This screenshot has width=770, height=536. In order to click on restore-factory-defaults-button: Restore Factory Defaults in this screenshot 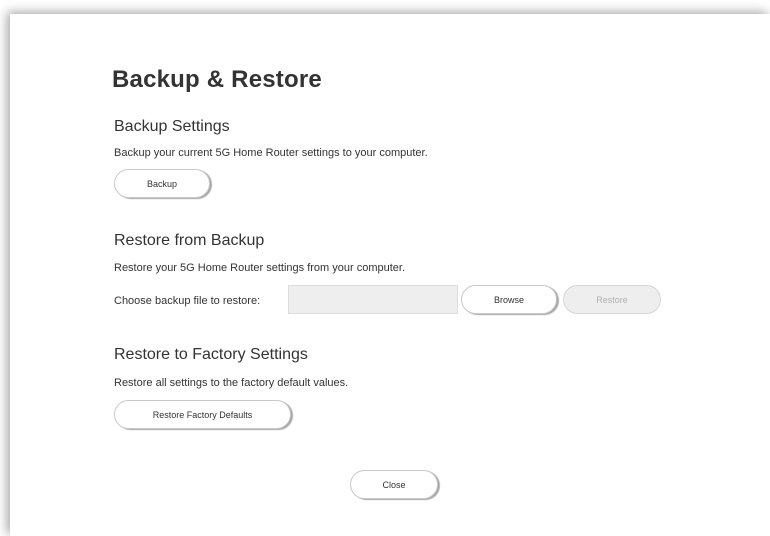, I will do `click(202, 414)`.